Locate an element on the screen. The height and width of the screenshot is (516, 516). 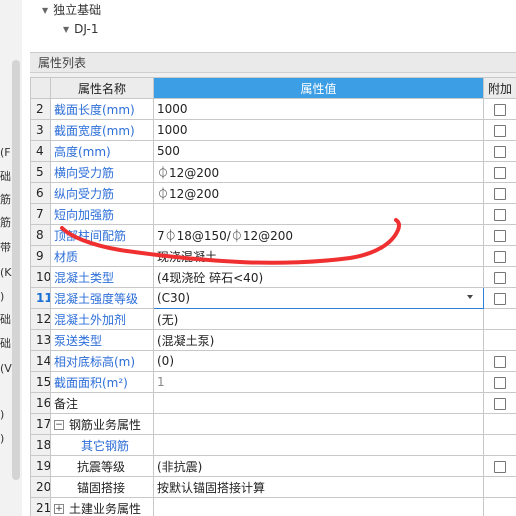
property-name-cell: 混凝土外加剂 is located at coordinates (102, 319).